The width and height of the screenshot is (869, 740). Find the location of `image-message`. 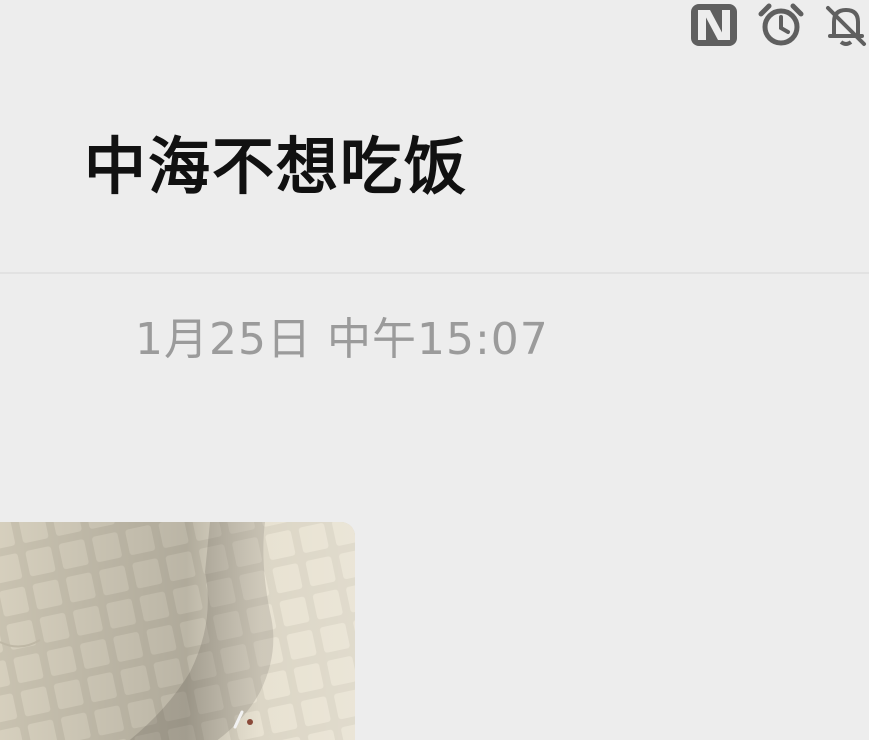

image-message is located at coordinates (177, 631).